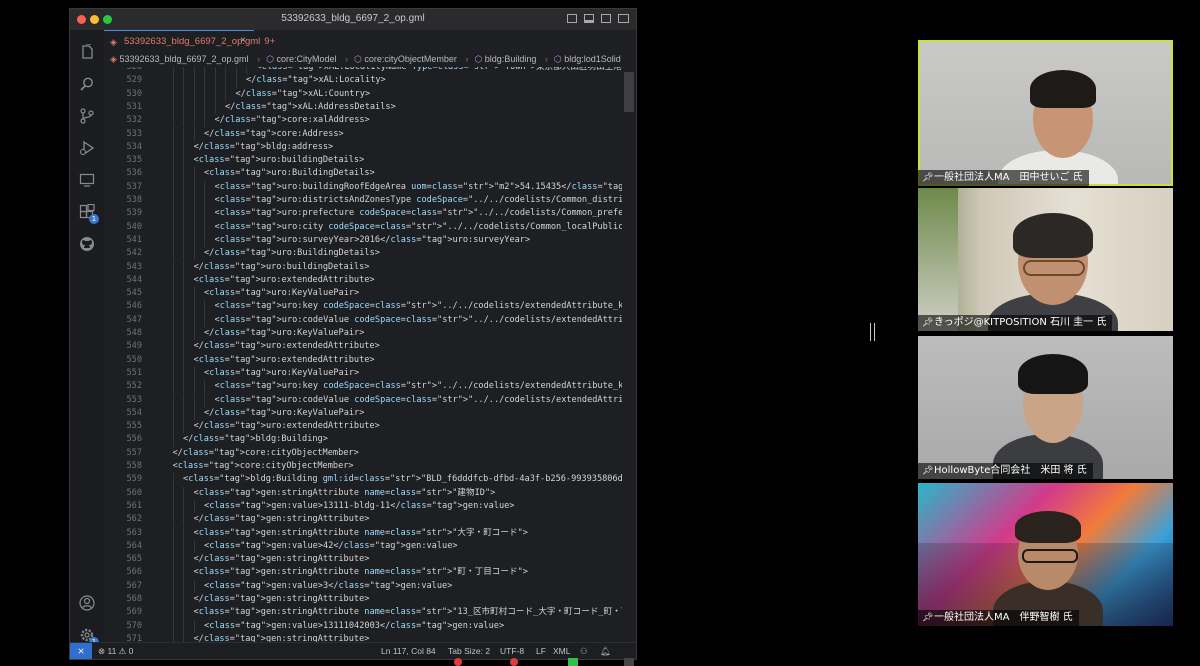  What do you see at coordinates (134, 239) in the screenshot?
I see `line-number: 541` at bounding box center [134, 239].